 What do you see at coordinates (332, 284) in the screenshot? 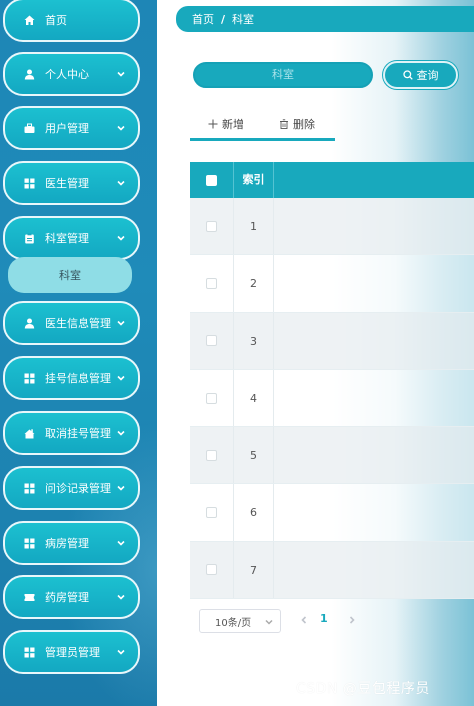
I see `table-row: 2` at bounding box center [332, 284].